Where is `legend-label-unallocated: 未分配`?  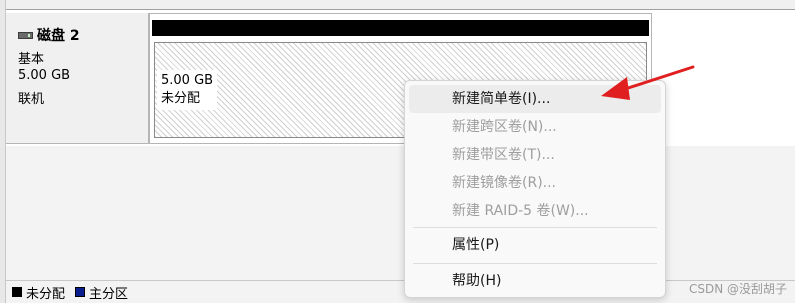
legend-label-unallocated: 未分配 is located at coordinates (46, 294).